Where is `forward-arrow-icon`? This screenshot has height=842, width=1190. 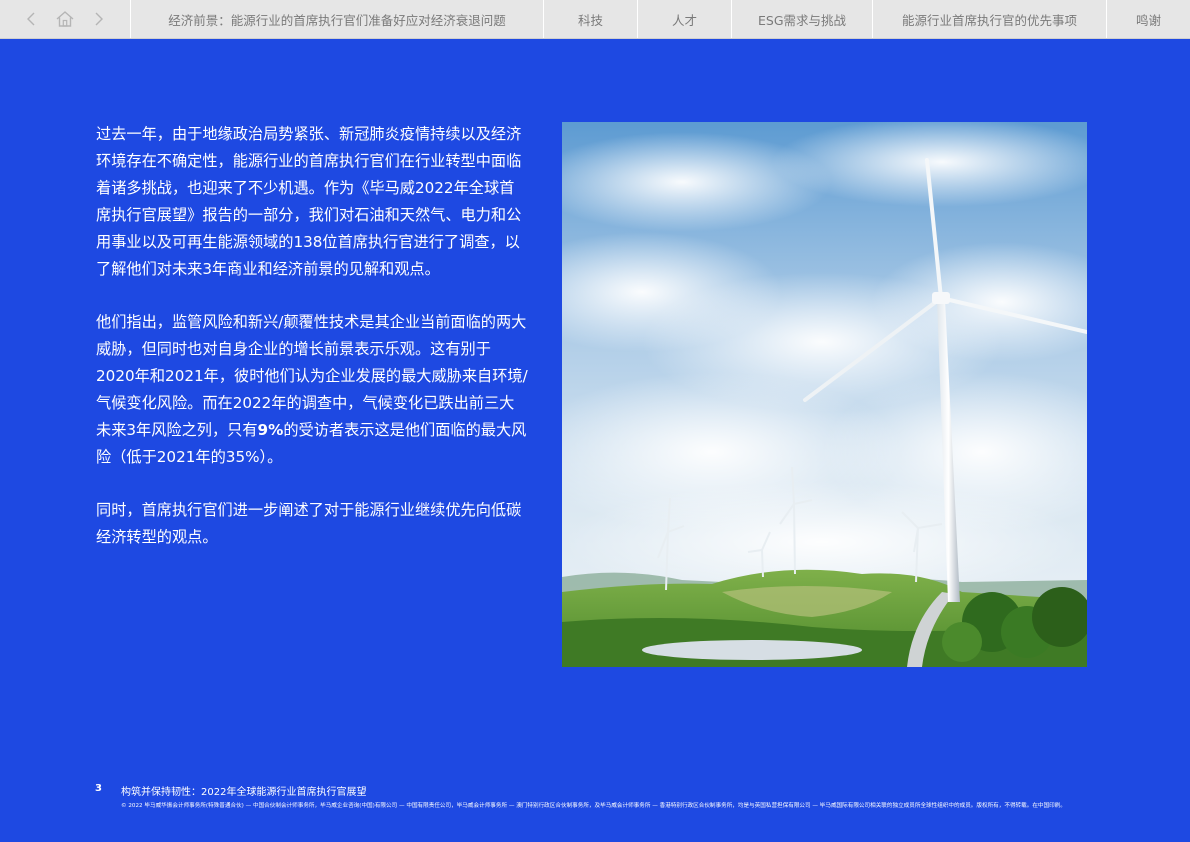 forward-arrow-icon is located at coordinates (99, 19).